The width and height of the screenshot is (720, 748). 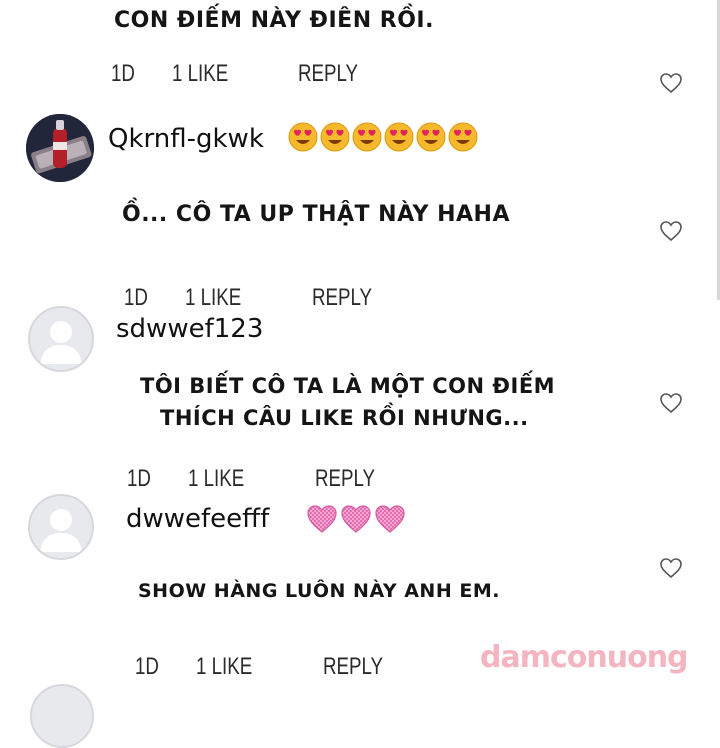 I want to click on user-photo-icon, so click(x=60, y=148).